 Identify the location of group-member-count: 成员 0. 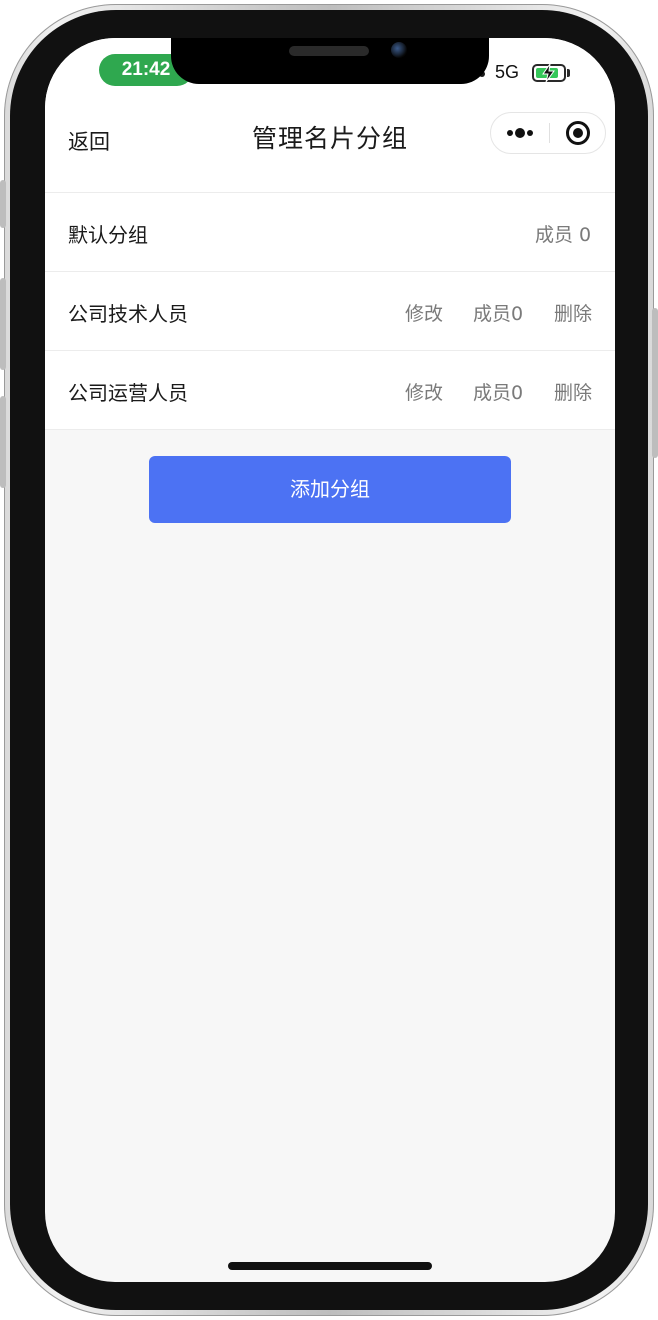
(563, 235).